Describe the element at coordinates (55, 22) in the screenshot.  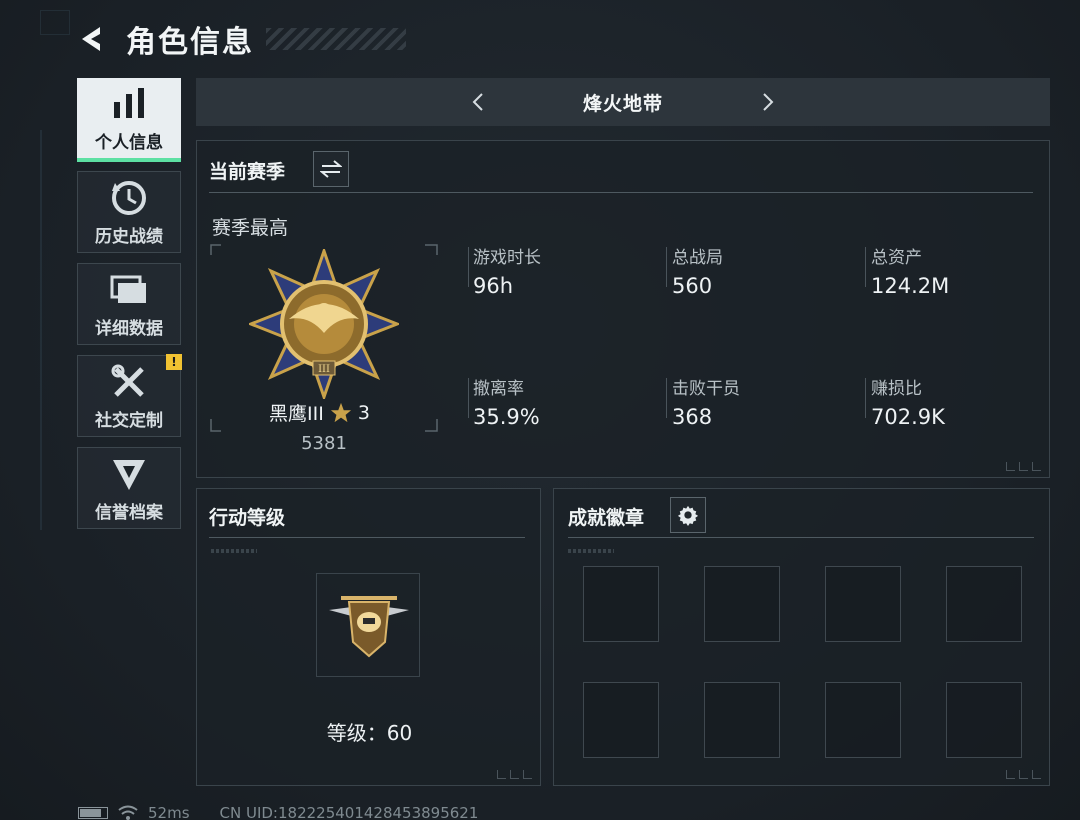
I see `decor-frame` at that location.